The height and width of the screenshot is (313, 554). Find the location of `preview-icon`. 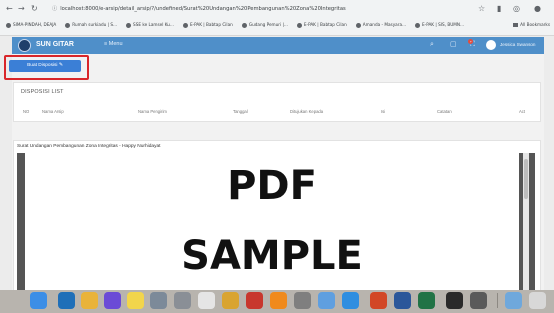

preview-icon is located at coordinates (326, 300).